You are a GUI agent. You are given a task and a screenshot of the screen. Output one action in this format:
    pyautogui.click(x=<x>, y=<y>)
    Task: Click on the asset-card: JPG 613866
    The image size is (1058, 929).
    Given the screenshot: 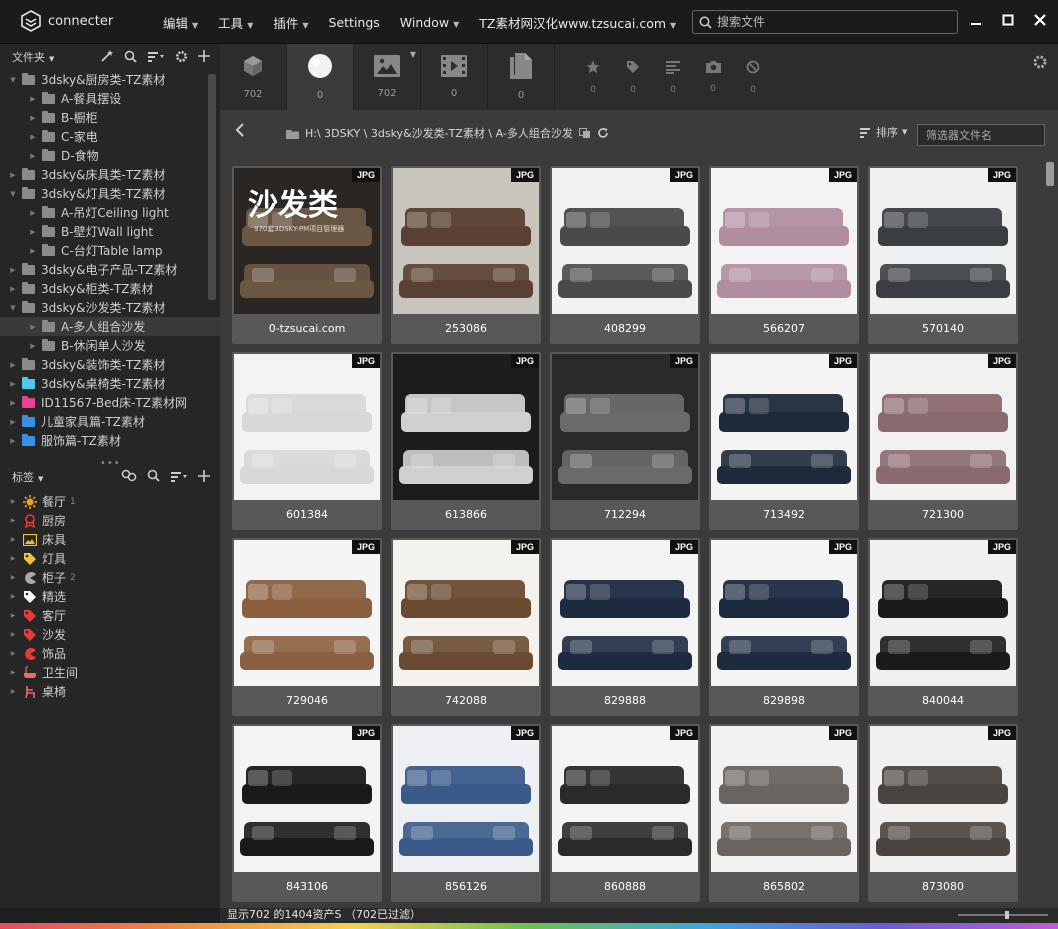 What is the action you would take?
    pyautogui.click(x=466, y=441)
    